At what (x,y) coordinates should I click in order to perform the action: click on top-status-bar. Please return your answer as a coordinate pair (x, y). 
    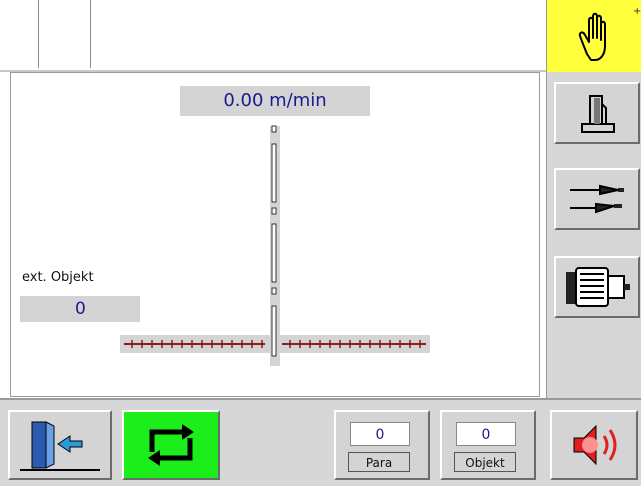
    Looking at the image, I should click on (273, 36).